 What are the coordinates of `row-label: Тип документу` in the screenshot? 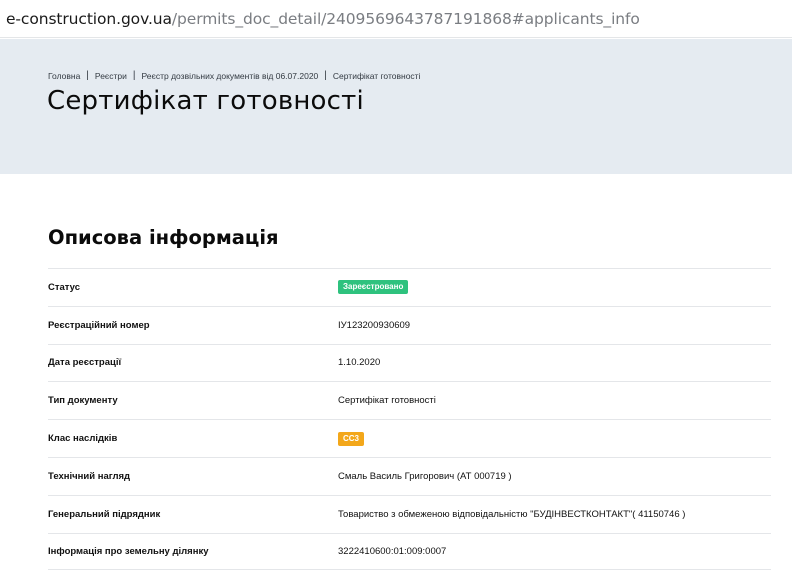 It's located at (83, 401).